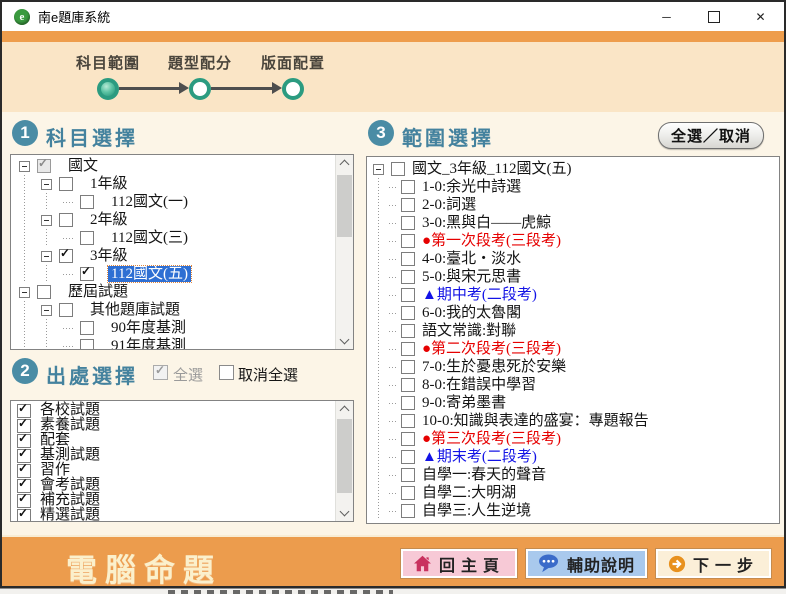  What do you see at coordinates (479, 457) in the screenshot?
I see `tree-item-label: ▲期末考(二段考)` at bounding box center [479, 457].